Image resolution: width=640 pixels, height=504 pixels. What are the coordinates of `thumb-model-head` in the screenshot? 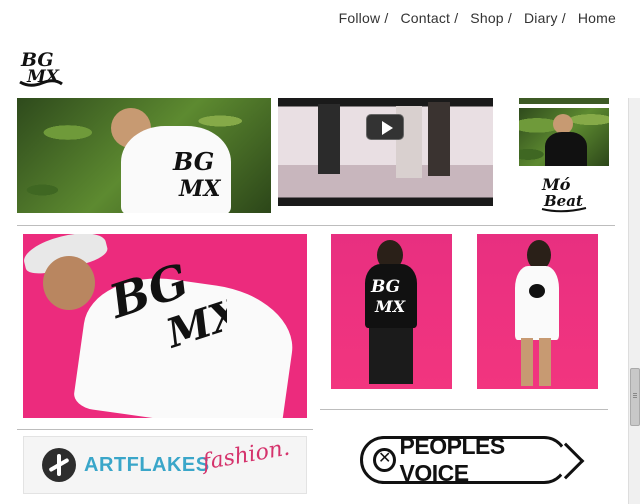 It's located at (563, 124).